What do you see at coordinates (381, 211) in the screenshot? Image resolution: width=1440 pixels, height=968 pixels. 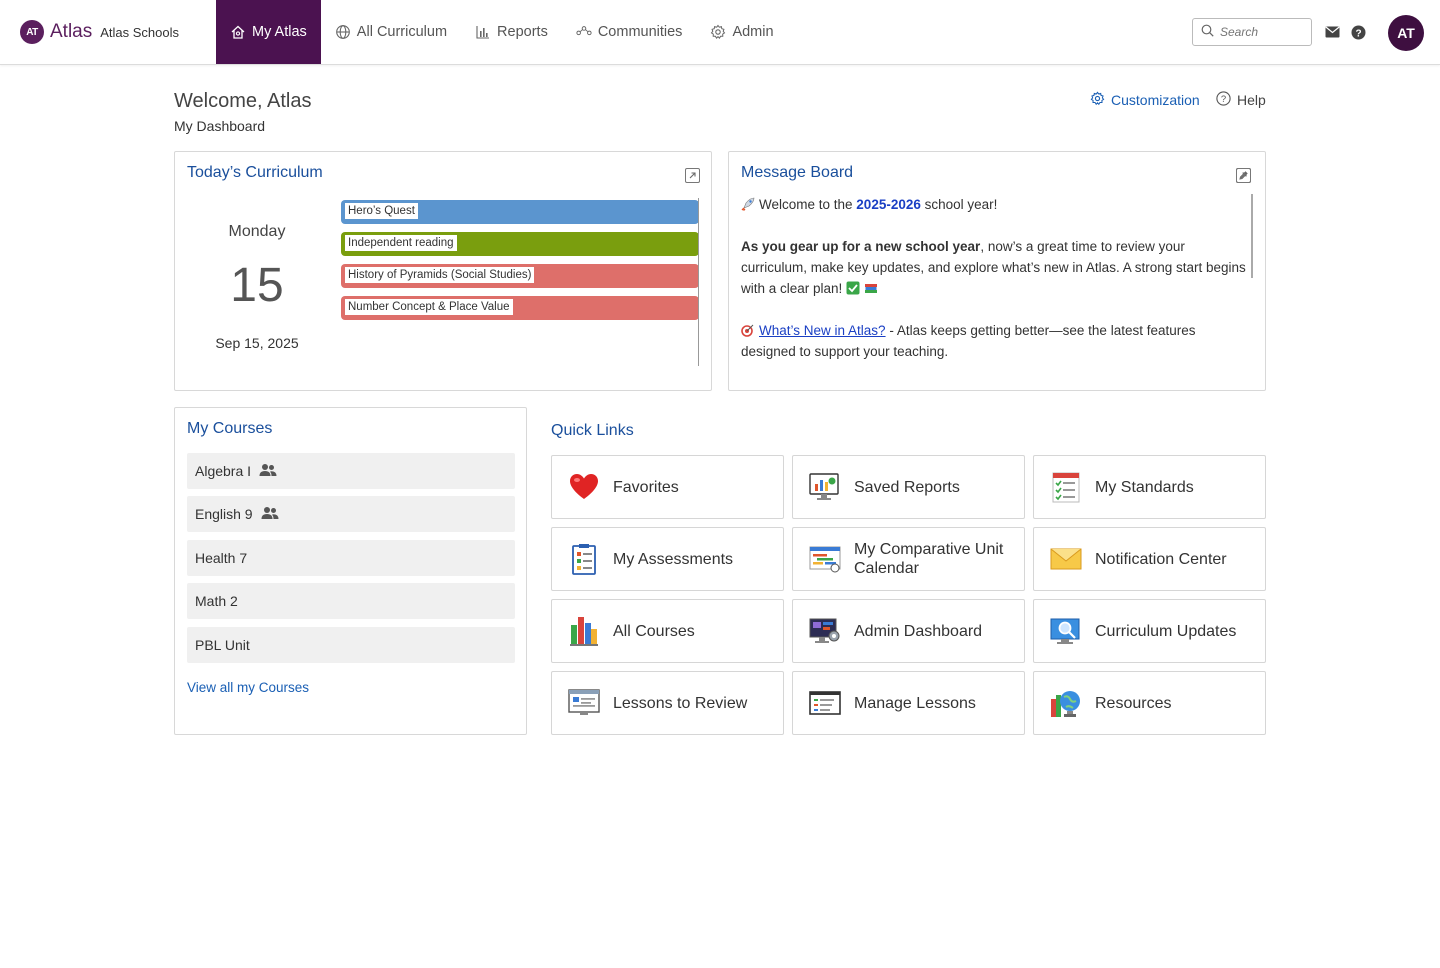 I see `lesson-label: Hero’s Quest` at bounding box center [381, 211].